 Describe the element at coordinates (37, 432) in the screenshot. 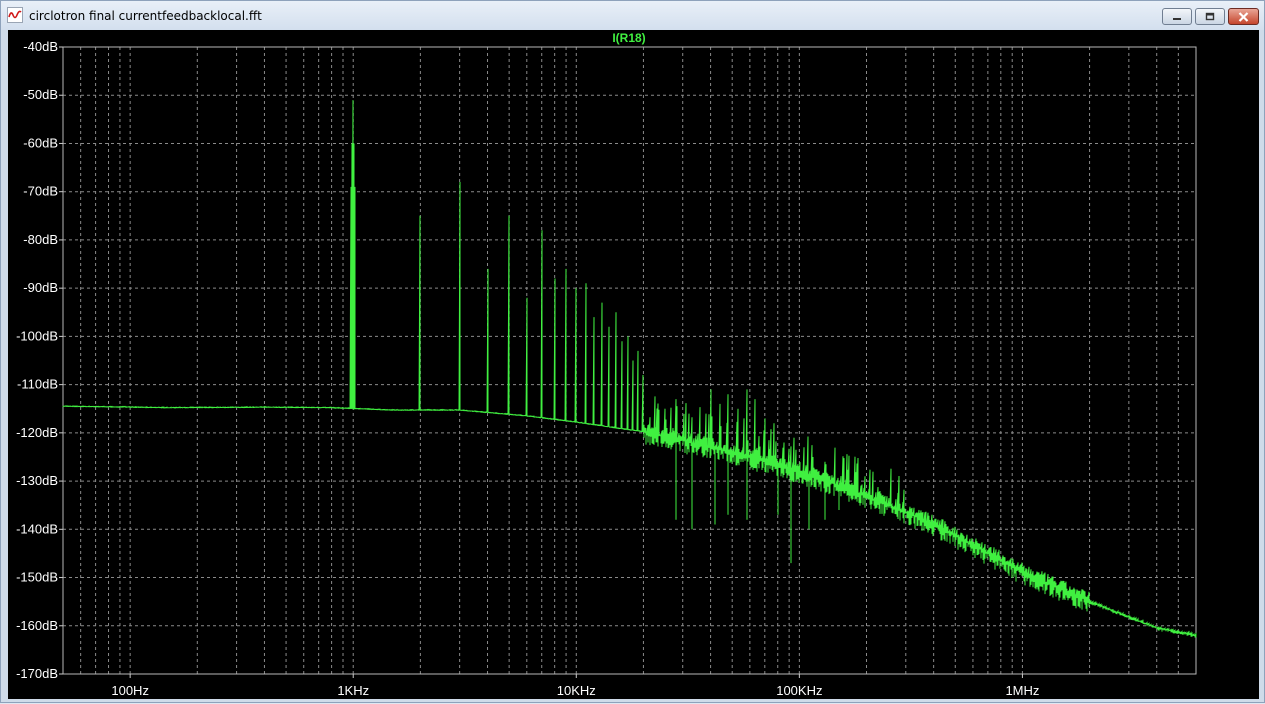

I see `y-tick-label: -120dB` at that location.